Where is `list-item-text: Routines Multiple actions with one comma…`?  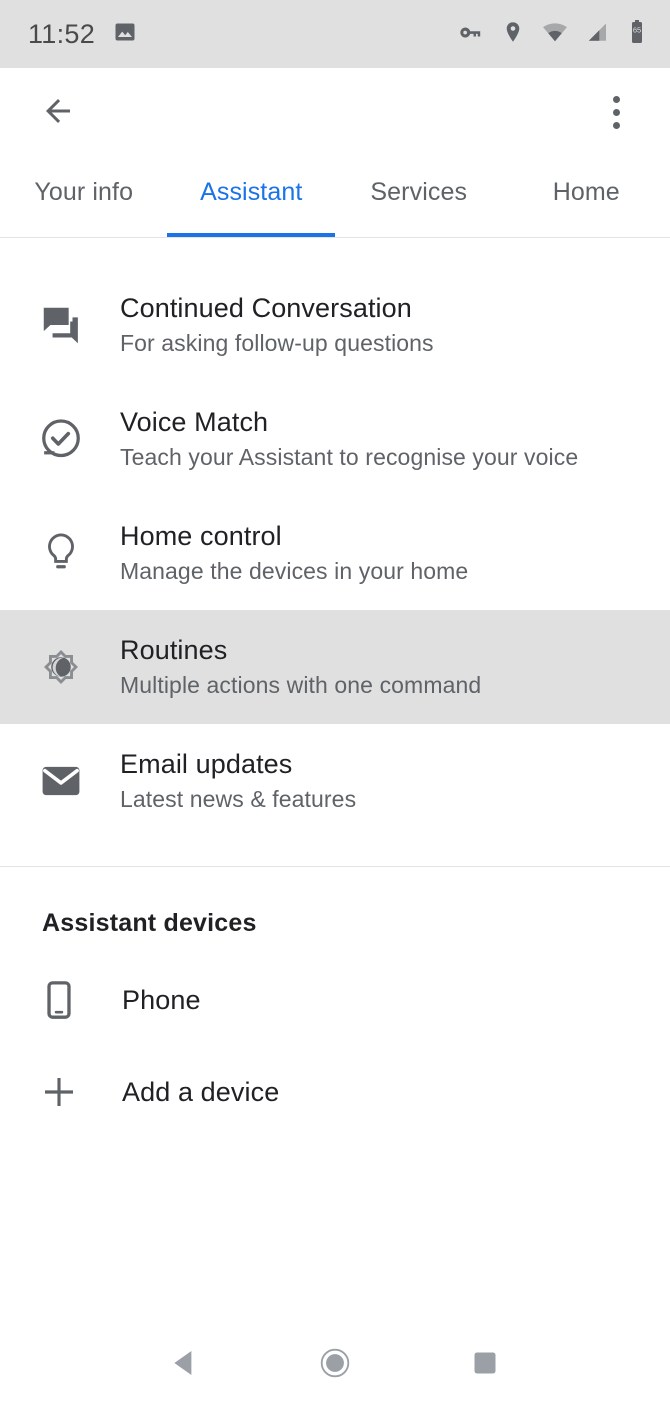 list-item-text: Routines Multiple actions with one comma… is located at coordinates (295, 667).